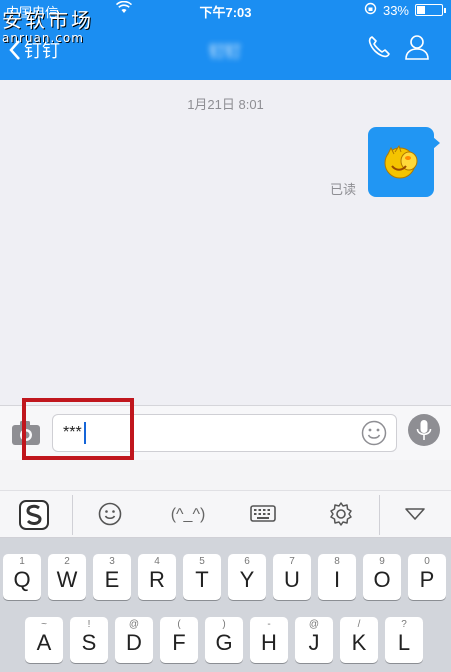 This screenshot has width=451, height=672. Describe the element at coordinates (48, 20) in the screenshot. I see `watermark-title: 安软市场` at that location.